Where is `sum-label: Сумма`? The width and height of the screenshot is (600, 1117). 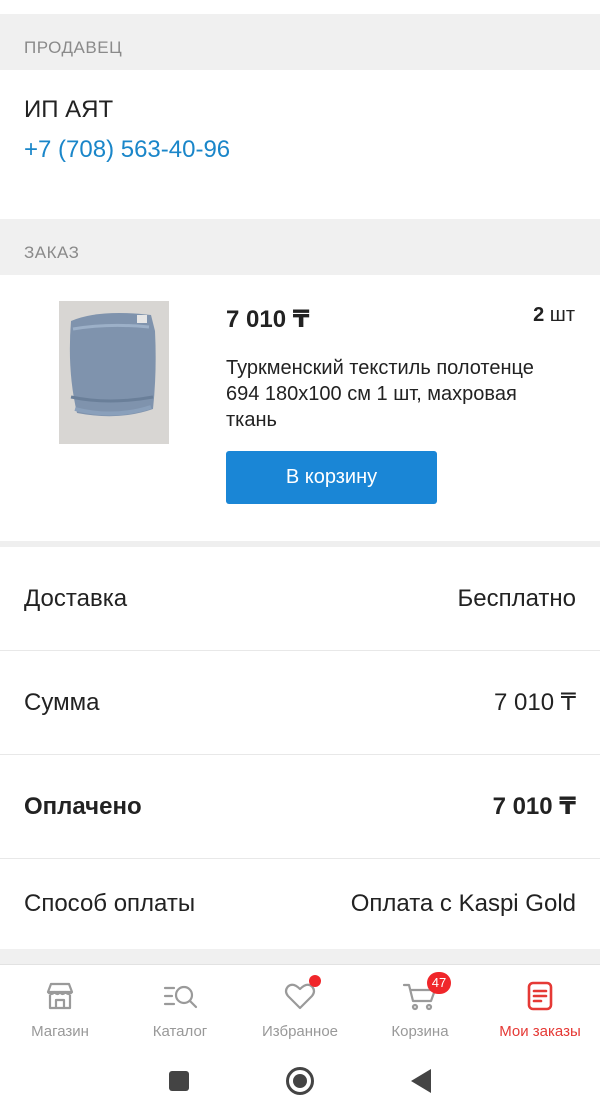
sum-label: Сумма is located at coordinates (62, 702).